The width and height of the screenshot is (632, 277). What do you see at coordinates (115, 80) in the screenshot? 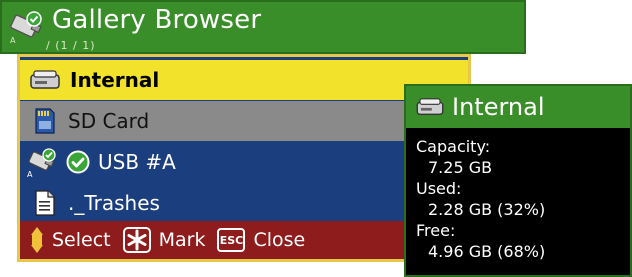
I see `drive-label: Internal` at bounding box center [115, 80].